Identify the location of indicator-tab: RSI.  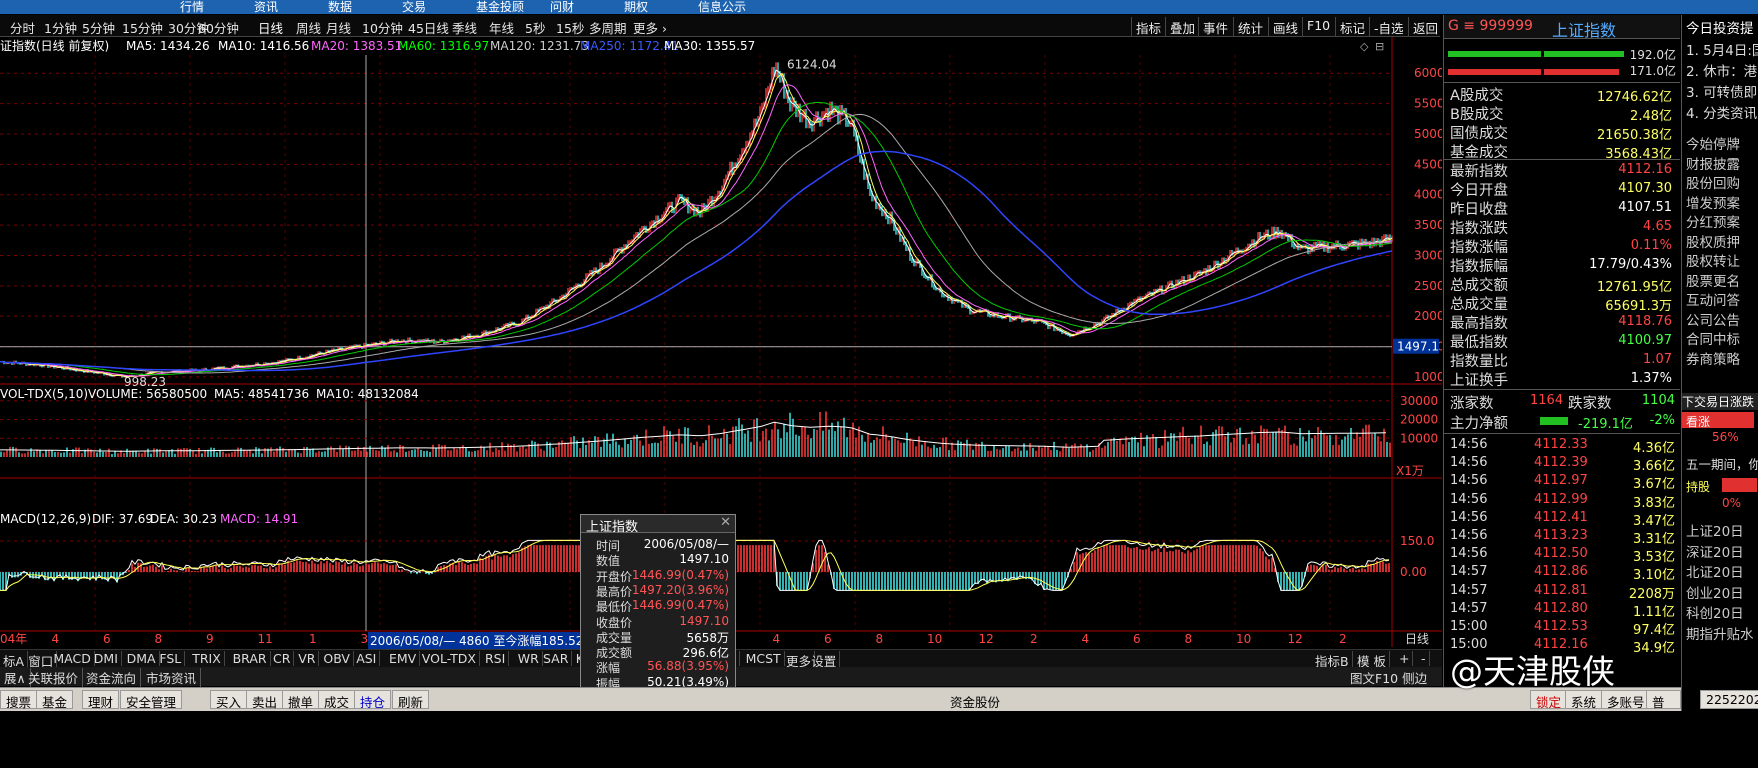
(496, 658).